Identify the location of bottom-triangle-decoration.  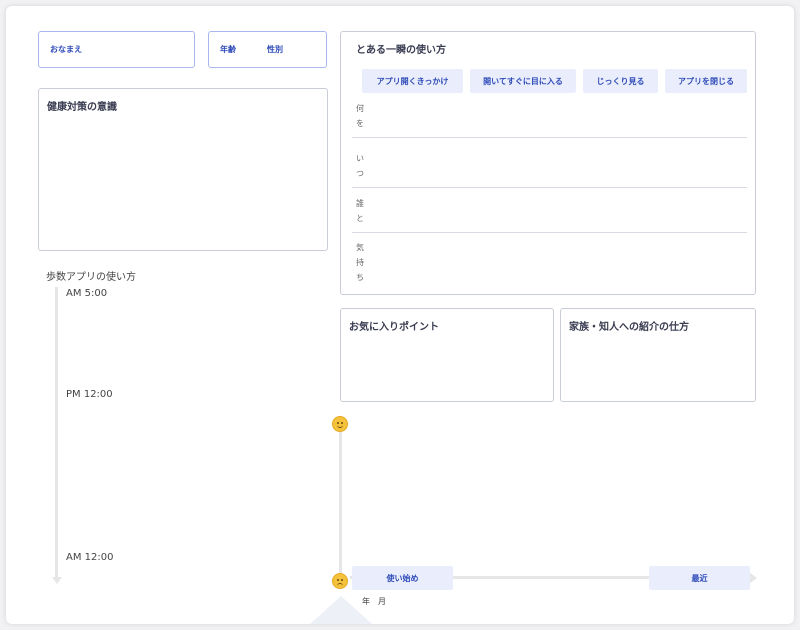
(341, 610).